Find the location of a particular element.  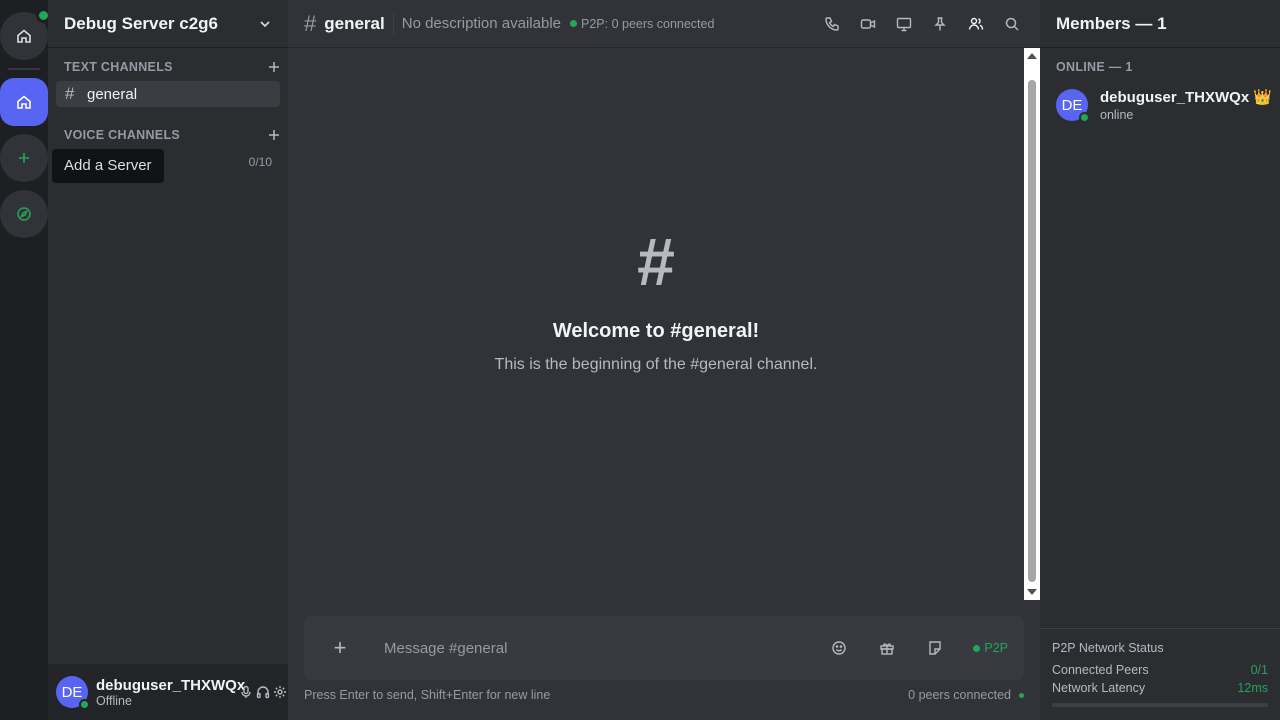

attach-button: + is located at coordinates (340, 648).